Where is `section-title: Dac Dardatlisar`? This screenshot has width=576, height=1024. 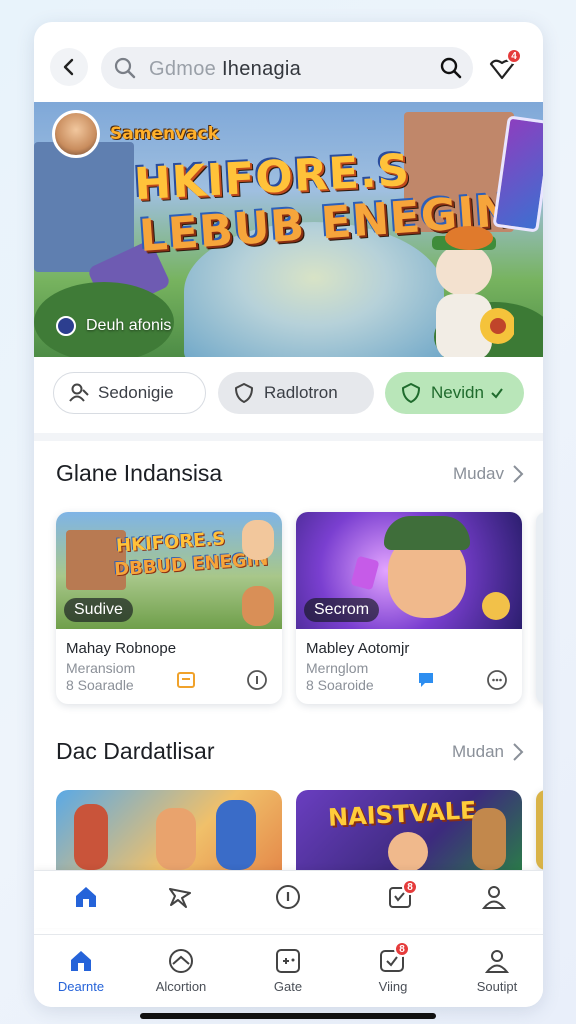 section-title: Dac Dardatlisar is located at coordinates (135, 751).